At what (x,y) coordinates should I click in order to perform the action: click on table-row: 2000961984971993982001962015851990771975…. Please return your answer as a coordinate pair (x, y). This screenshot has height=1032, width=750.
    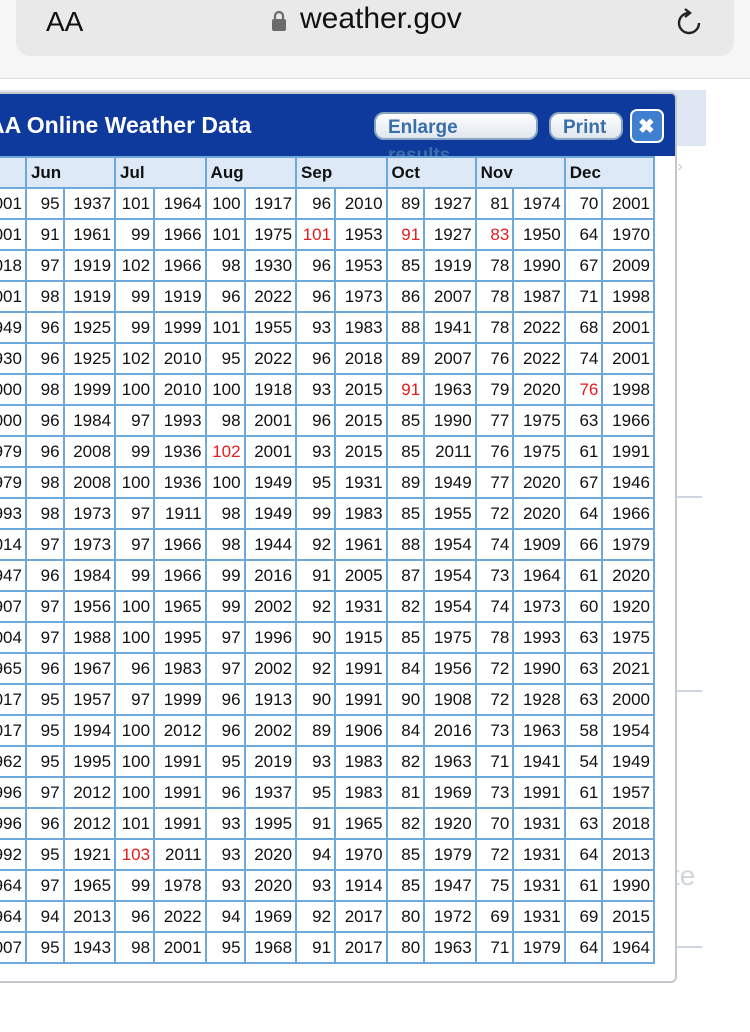
    Looking at the image, I should click on (327, 420).